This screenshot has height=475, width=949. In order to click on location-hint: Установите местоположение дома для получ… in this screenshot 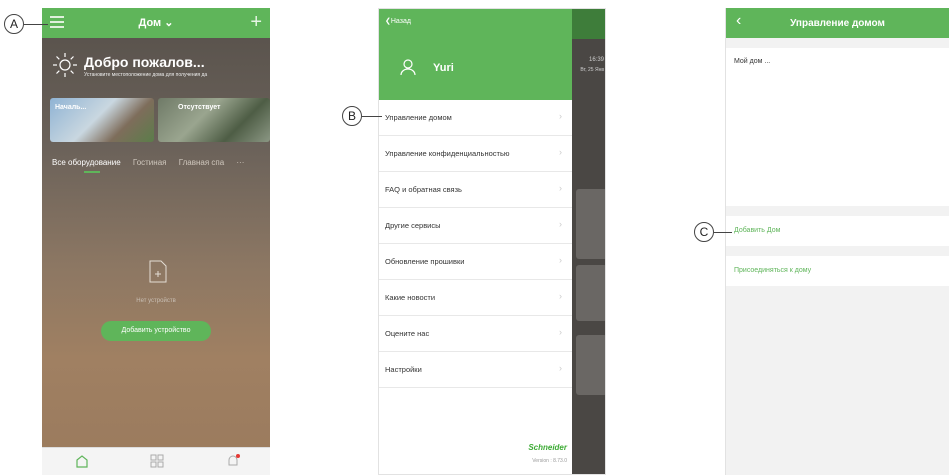, I will do `click(145, 75)`.